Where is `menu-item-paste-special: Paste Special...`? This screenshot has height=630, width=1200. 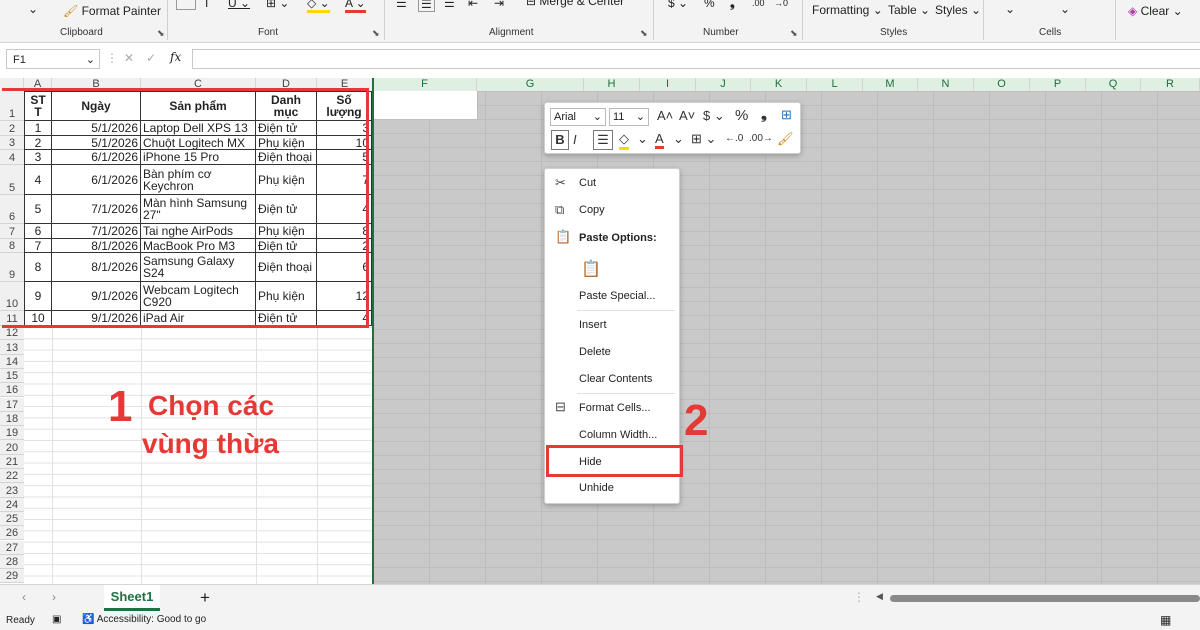 menu-item-paste-special: Paste Special... is located at coordinates (617, 296).